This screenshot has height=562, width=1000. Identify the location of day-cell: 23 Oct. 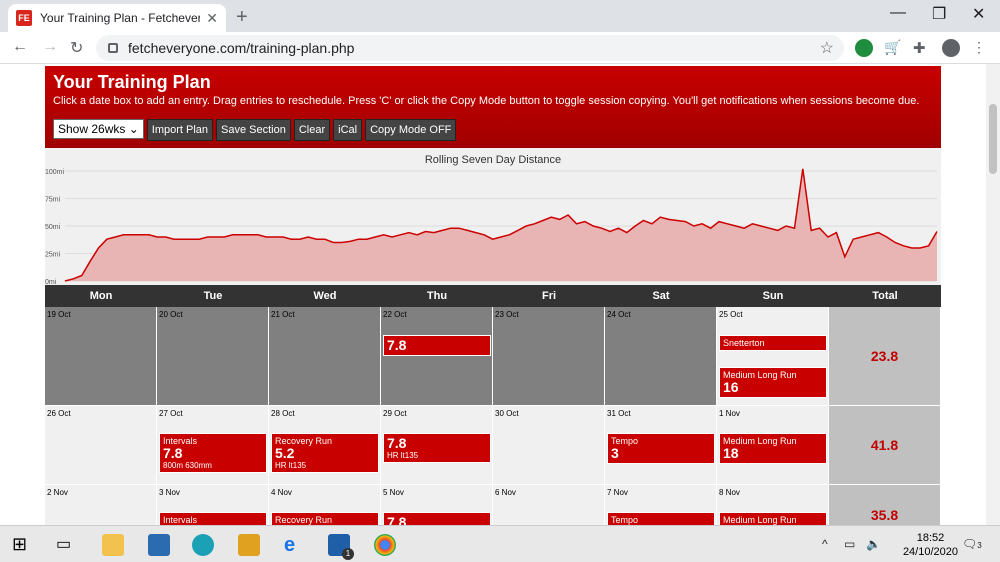
(549, 356).